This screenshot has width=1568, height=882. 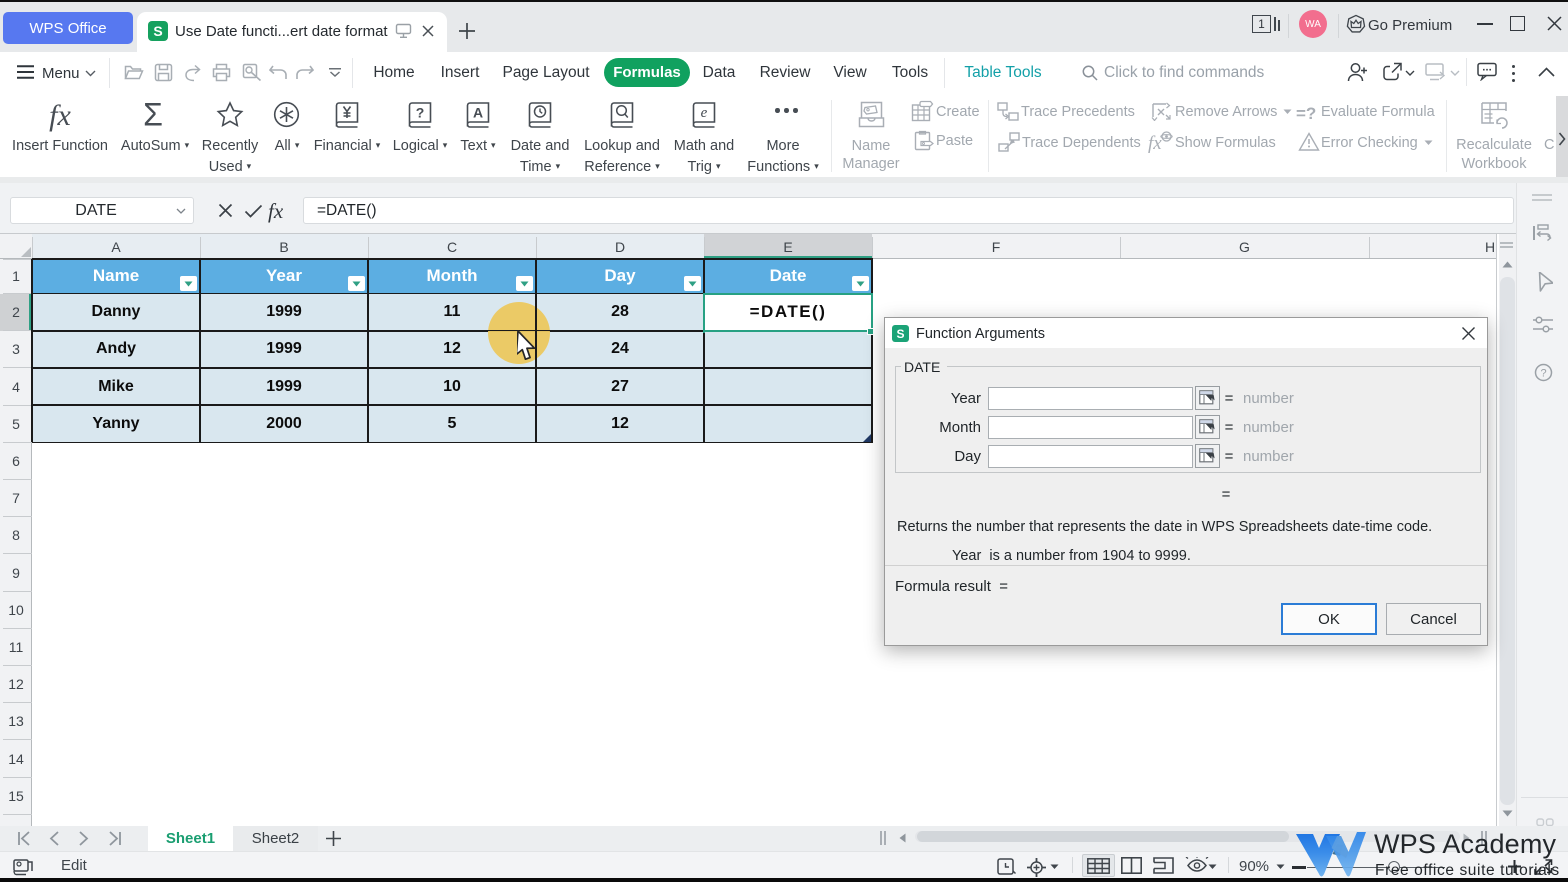 What do you see at coordinates (1155, 143) in the screenshot?
I see `svg-text: fx` at bounding box center [1155, 143].